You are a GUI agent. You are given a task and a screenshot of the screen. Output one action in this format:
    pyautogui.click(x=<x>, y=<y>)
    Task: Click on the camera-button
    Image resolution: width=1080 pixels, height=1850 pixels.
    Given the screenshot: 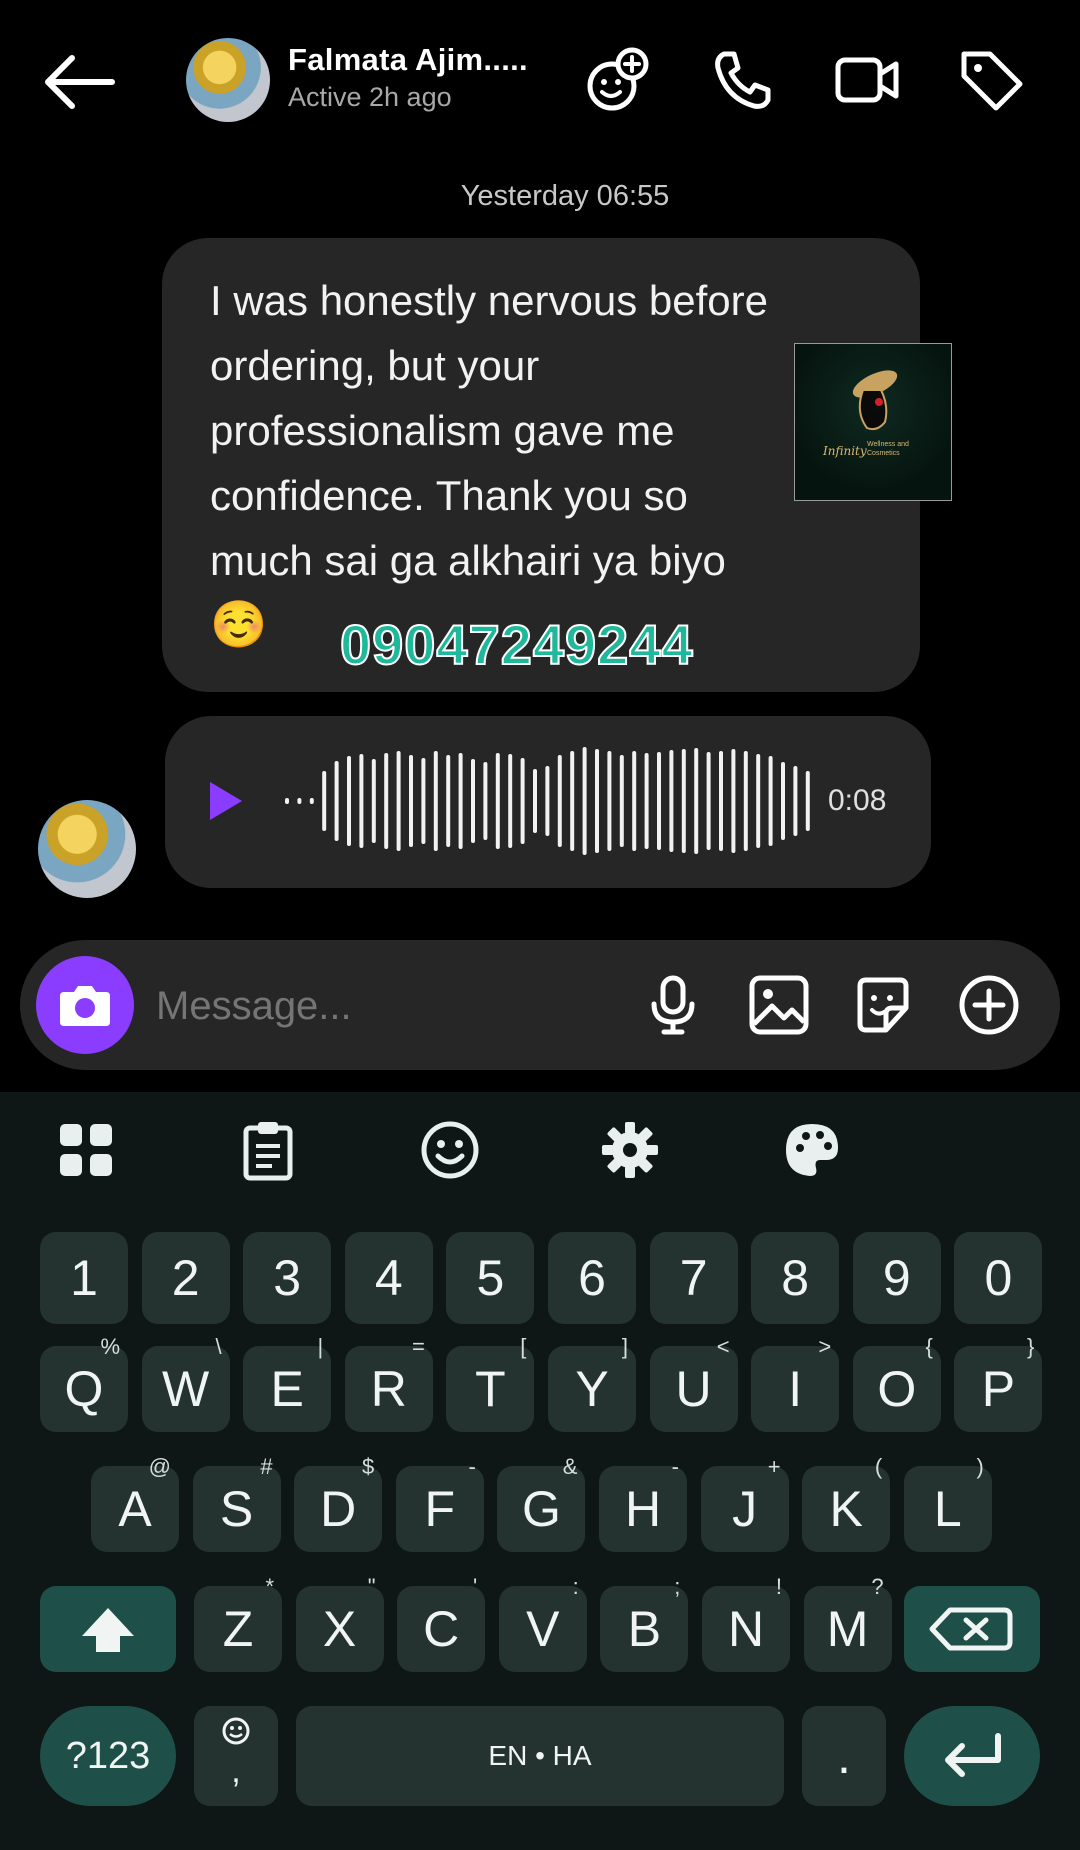 What is the action you would take?
    pyautogui.click(x=85, y=1005)
    